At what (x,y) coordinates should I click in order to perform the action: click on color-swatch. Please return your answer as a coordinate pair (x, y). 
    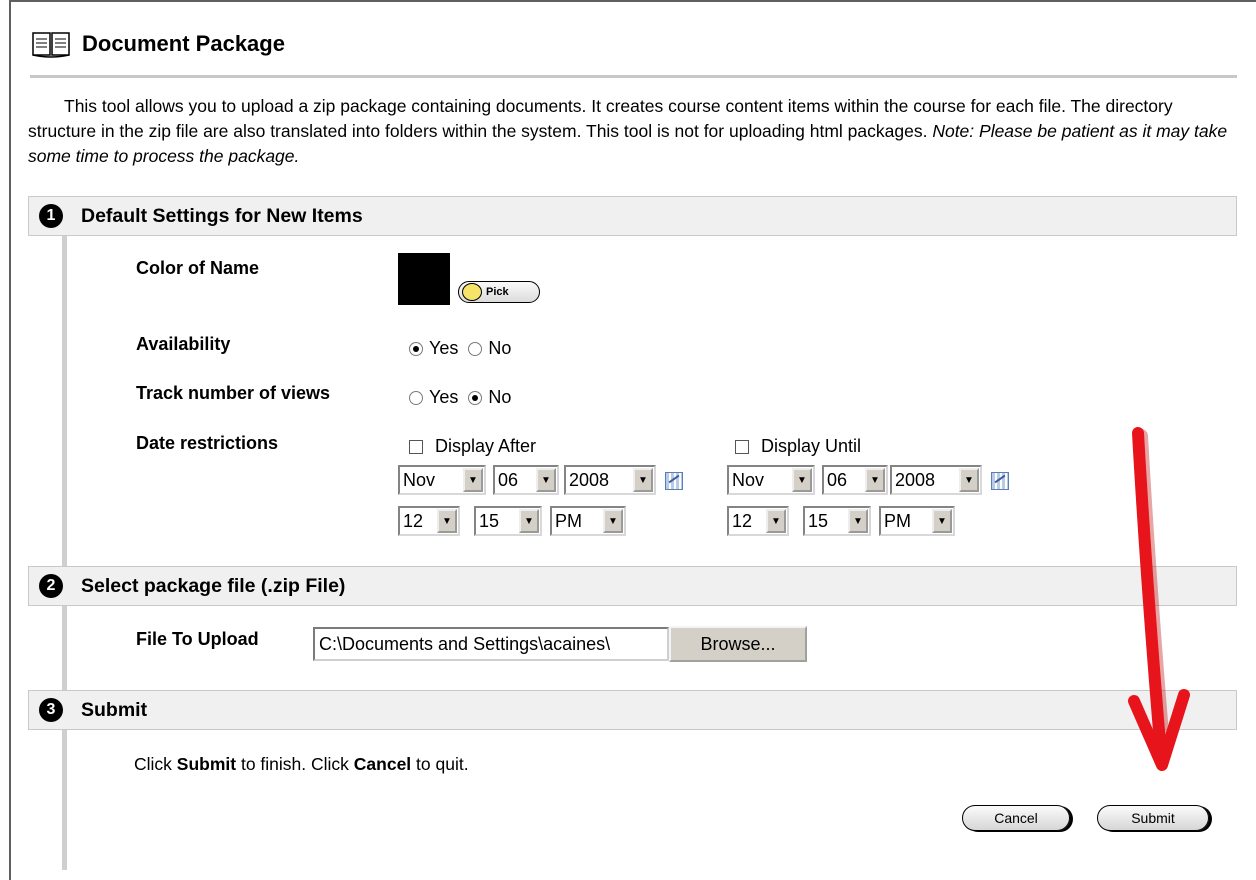
    Looking at the image, I should click on (424, 279).